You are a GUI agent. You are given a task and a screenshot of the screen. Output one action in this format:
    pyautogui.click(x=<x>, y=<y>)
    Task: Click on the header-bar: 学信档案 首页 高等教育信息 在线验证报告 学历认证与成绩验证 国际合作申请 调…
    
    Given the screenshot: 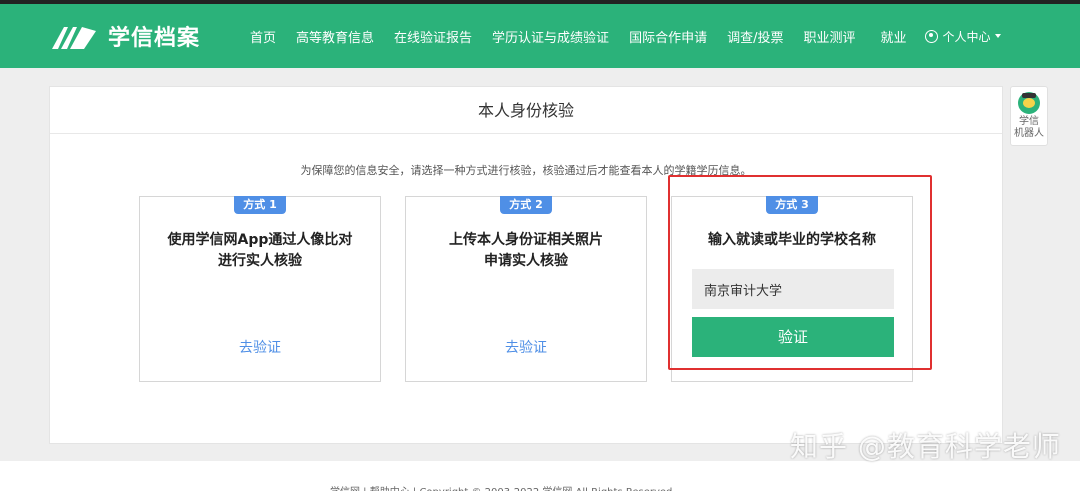 What is the action you would take?
    pyautogui.click(x=540, y=36)
    